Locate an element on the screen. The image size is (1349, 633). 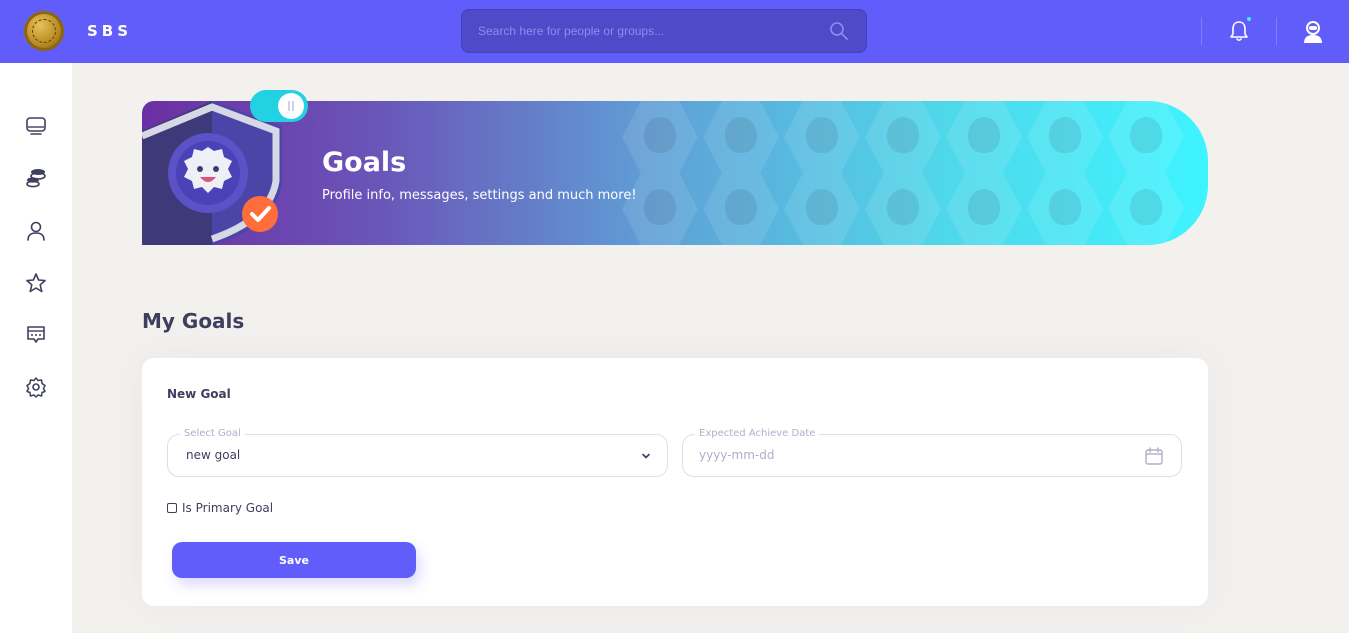
search-input is located at coordinates (641, 31).